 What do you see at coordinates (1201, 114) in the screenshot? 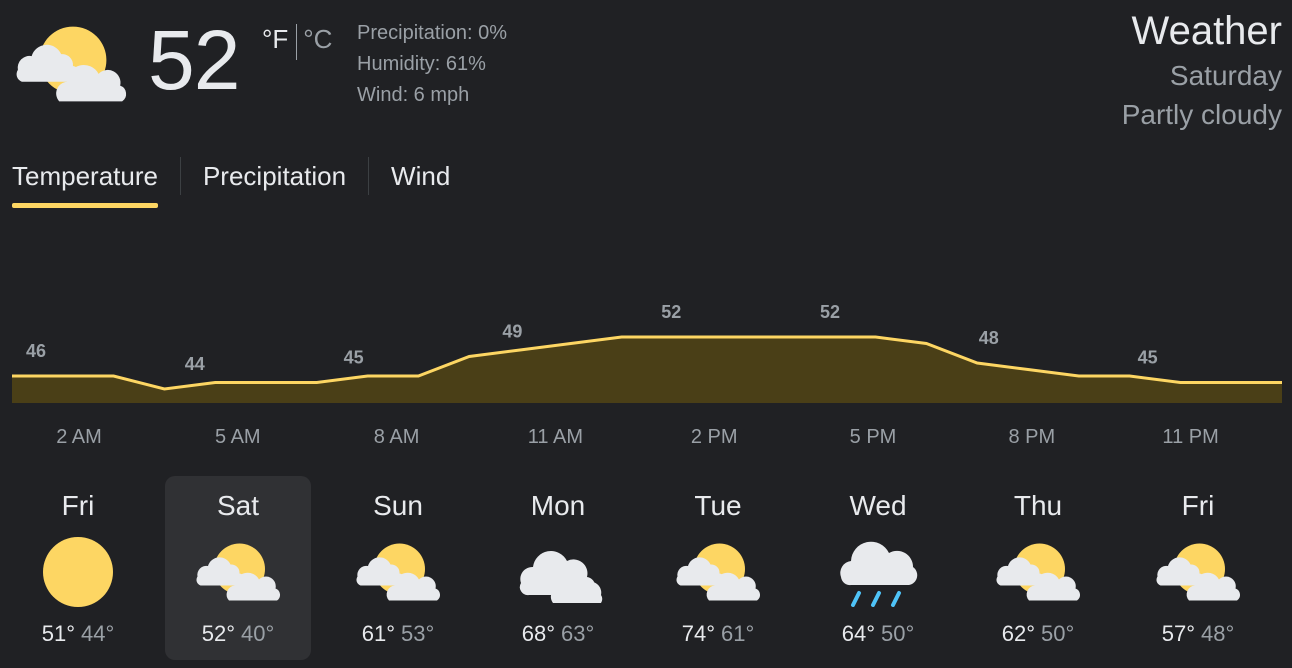
I see `current-condition: Partly cloudy` at bounding box center [1201, 114].